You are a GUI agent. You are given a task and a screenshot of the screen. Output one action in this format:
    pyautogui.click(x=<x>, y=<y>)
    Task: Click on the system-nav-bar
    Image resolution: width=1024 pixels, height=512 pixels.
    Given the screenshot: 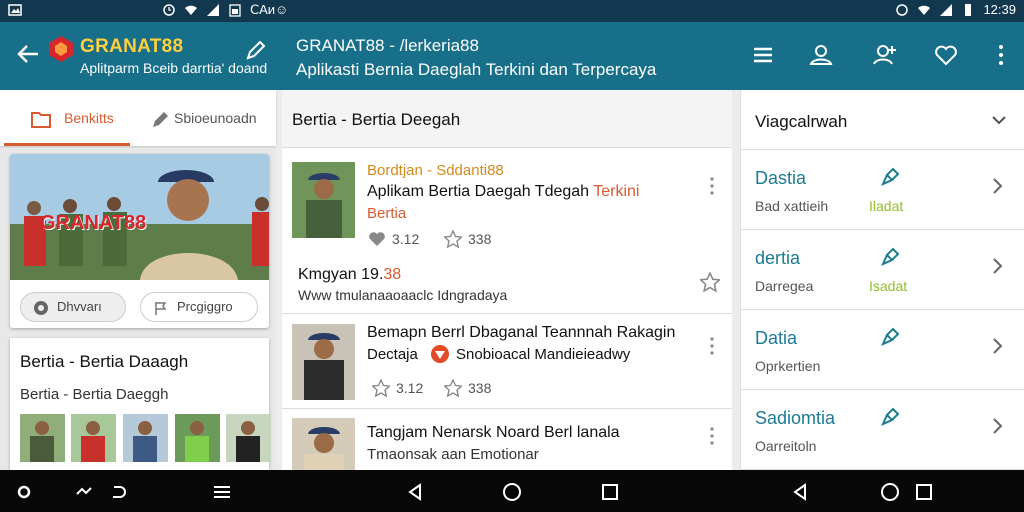 What is the action you would take?
    pyautogui.click(x=512, y=491)
    